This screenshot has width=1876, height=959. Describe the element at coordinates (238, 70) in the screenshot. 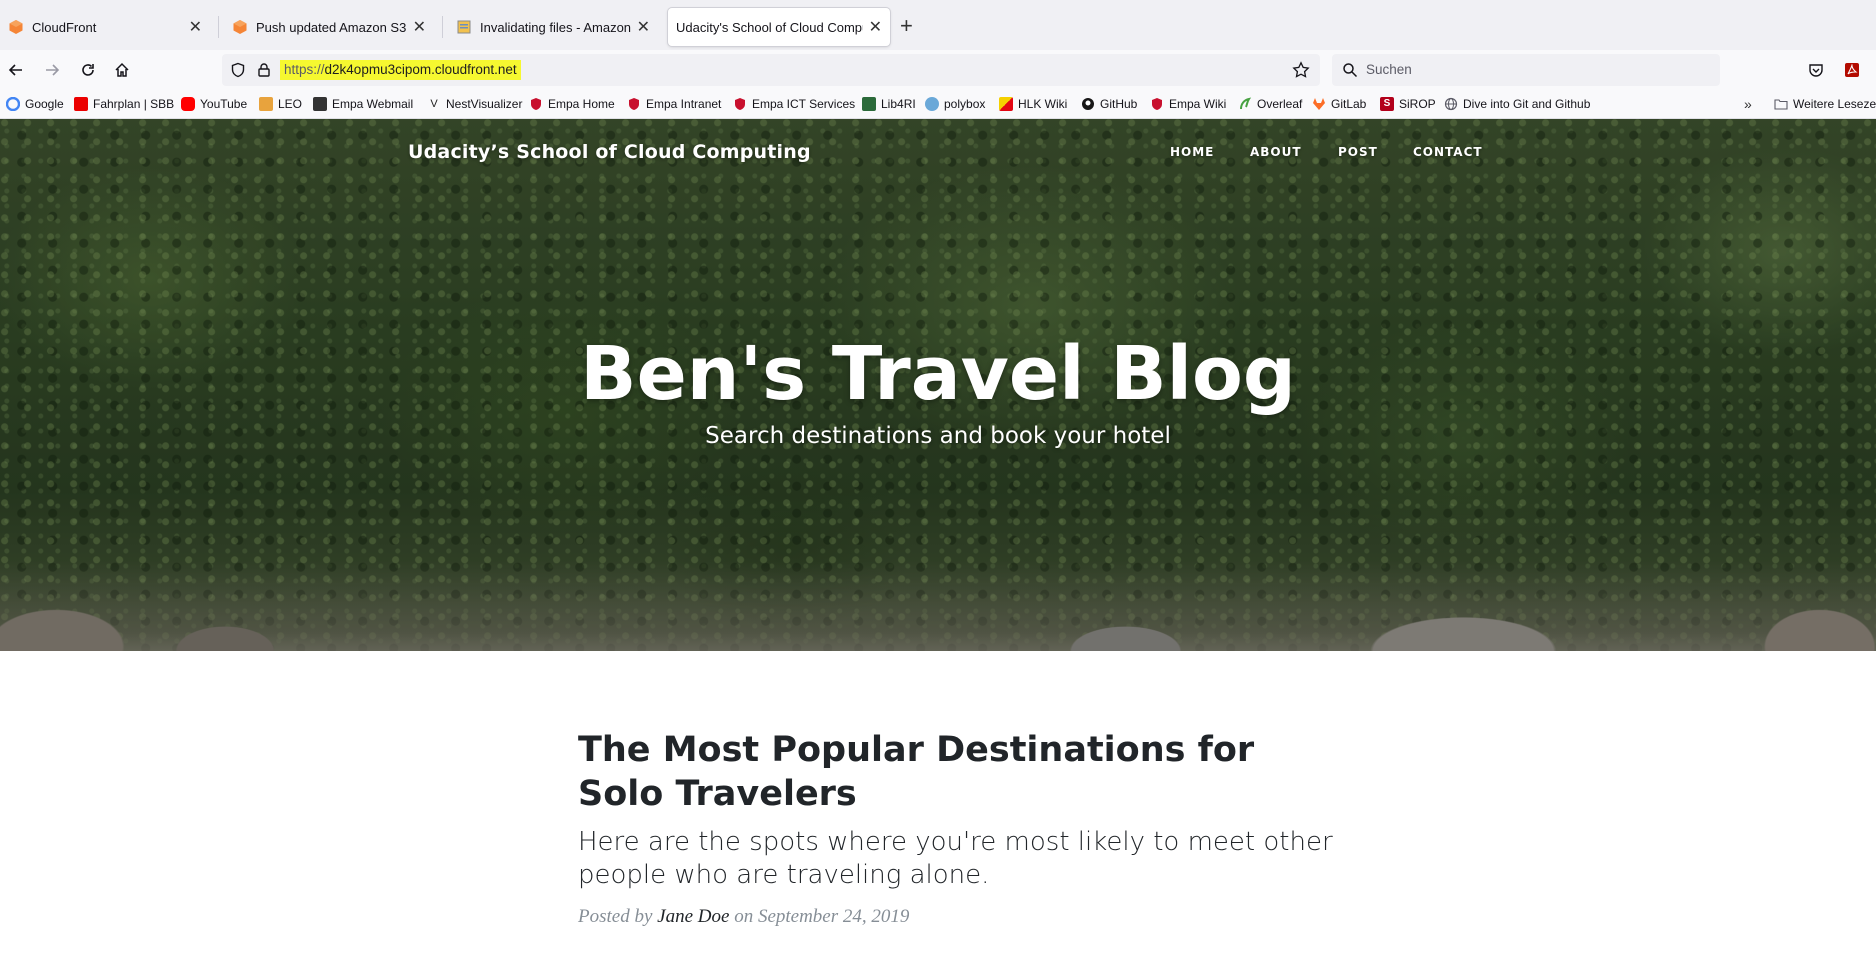

I see `shield-icon` at that location.